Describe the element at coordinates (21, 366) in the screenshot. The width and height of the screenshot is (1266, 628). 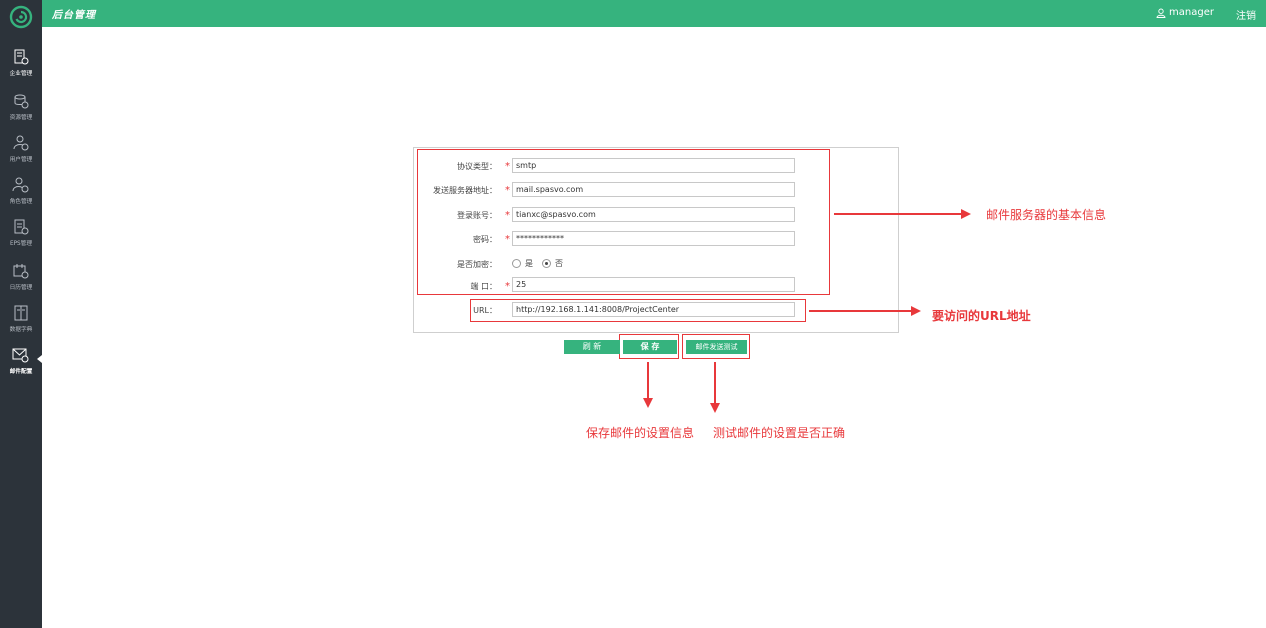
I see `sidebar-item-mail-config: 邮件配置` at that location.